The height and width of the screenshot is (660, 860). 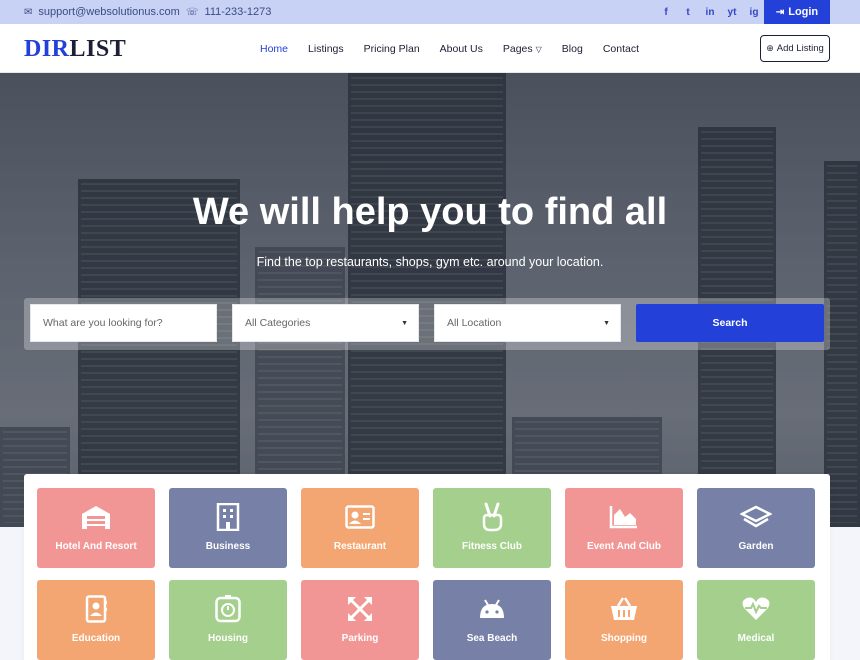 What do you see at coordinates (624, 546) in the screenshot?
I see `category-label: Event And Club` at bounding box center [624, 546].